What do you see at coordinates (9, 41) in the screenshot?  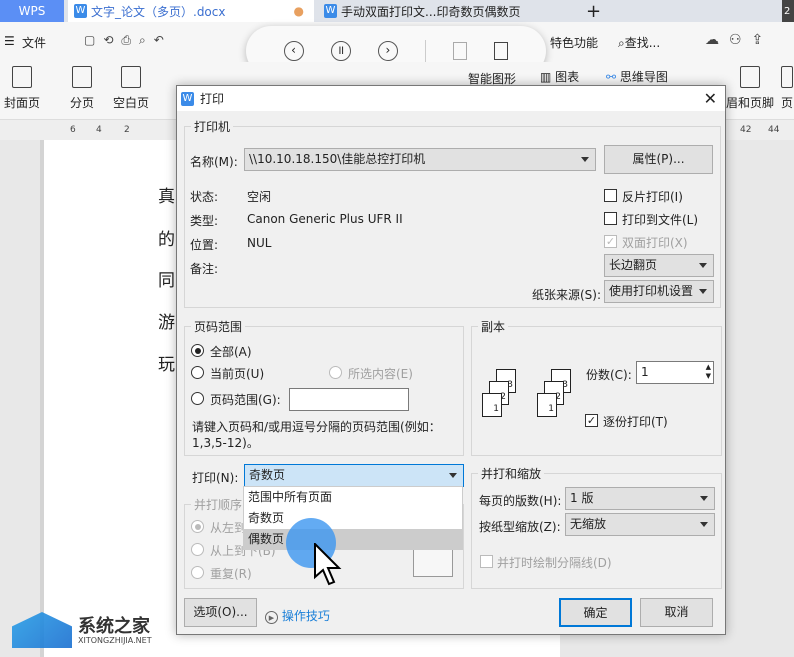 I see `menu-icon: ☰` at bounding box center [9, 41].